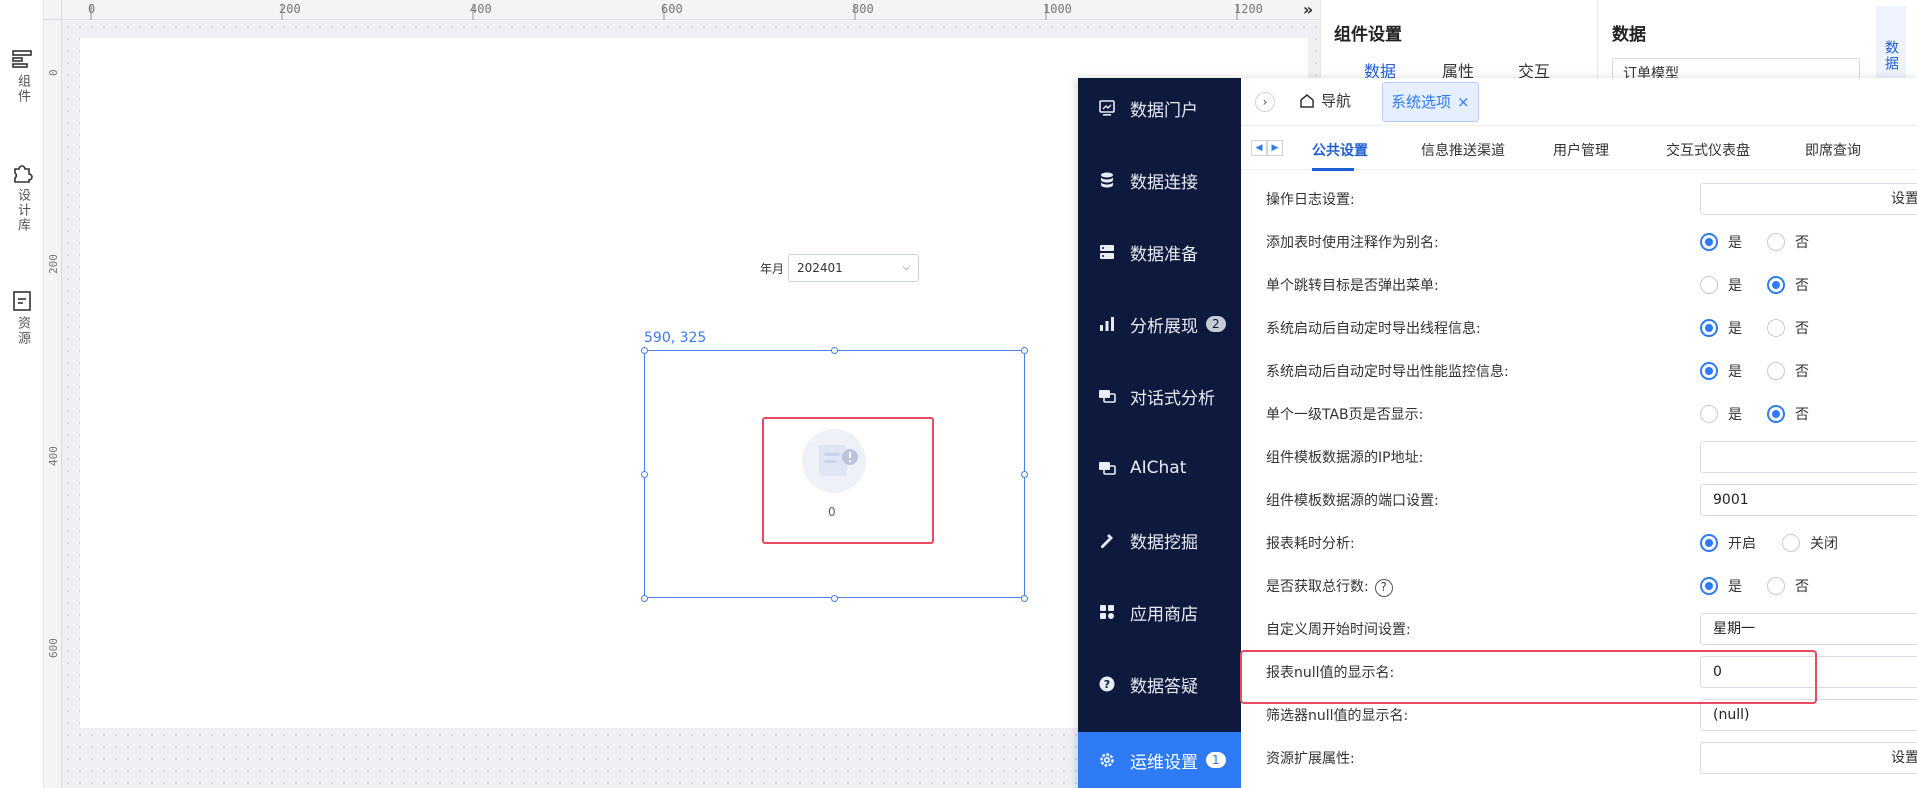  Describe the element at coordinates (1107, 396) in the screenshot. I see `chat-icon` at that location.